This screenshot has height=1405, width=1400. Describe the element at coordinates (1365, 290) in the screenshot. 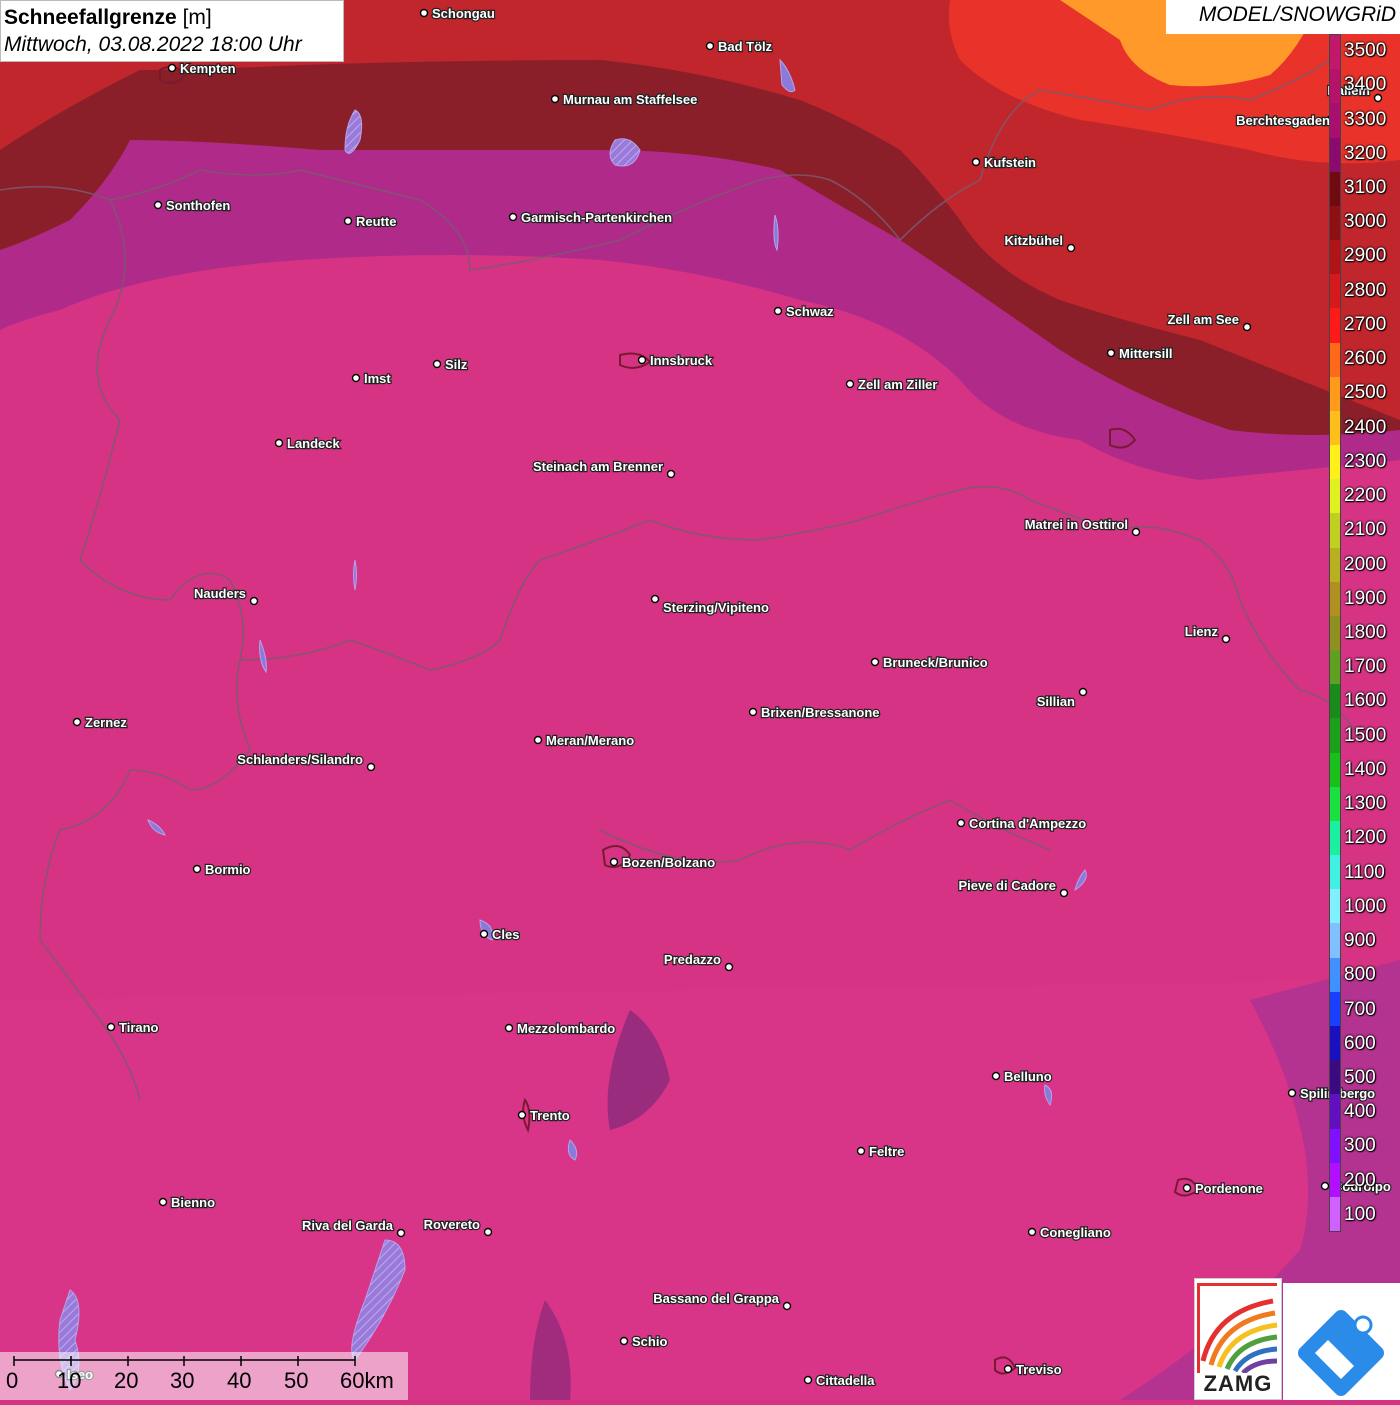

I see `legend-label: 2800` at that location.